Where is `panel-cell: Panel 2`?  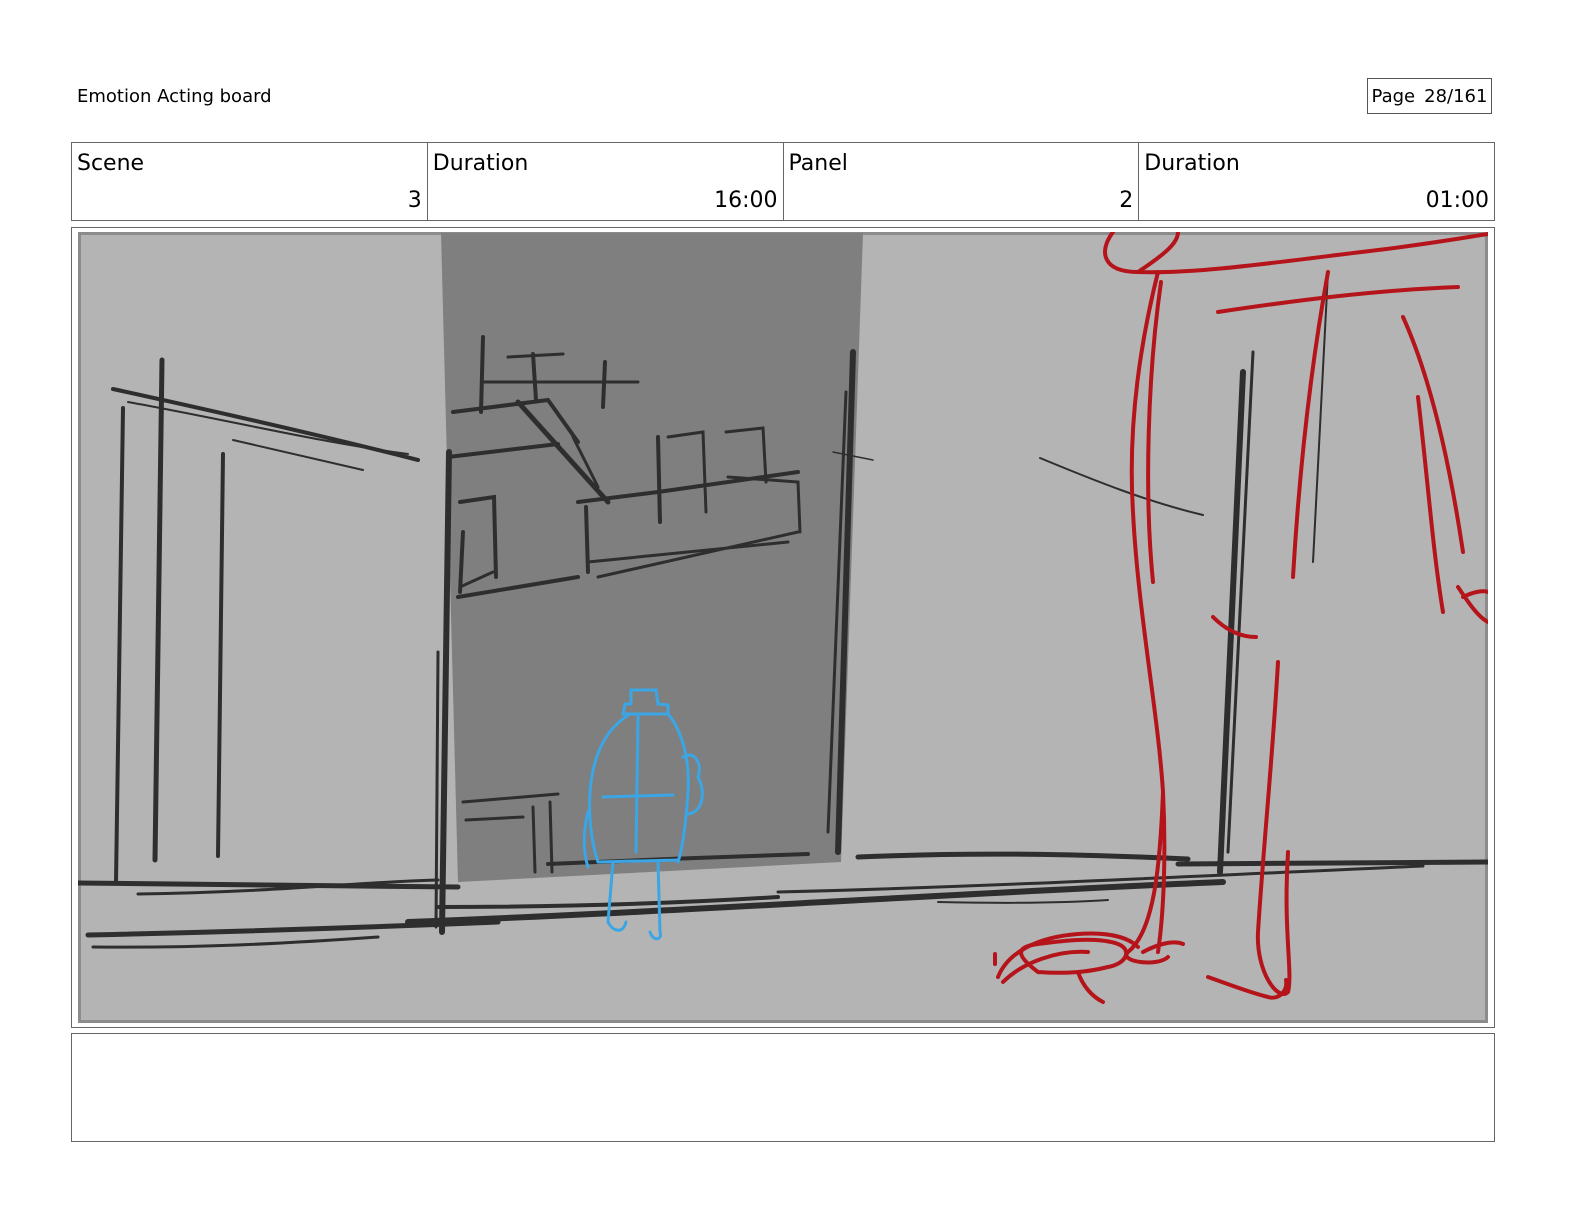 panel-cell: Panel 2 is located at coordinates (962, 181).